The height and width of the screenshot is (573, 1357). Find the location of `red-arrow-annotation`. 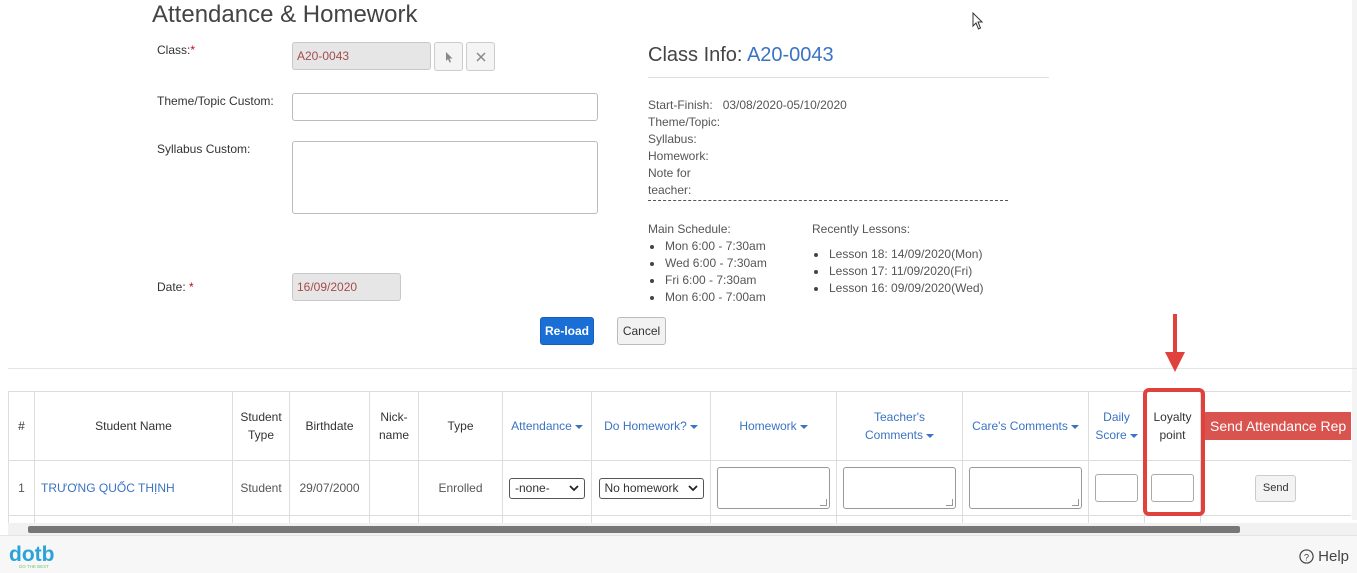

red-arrow-annotation is located at coordinates (1175, 343).